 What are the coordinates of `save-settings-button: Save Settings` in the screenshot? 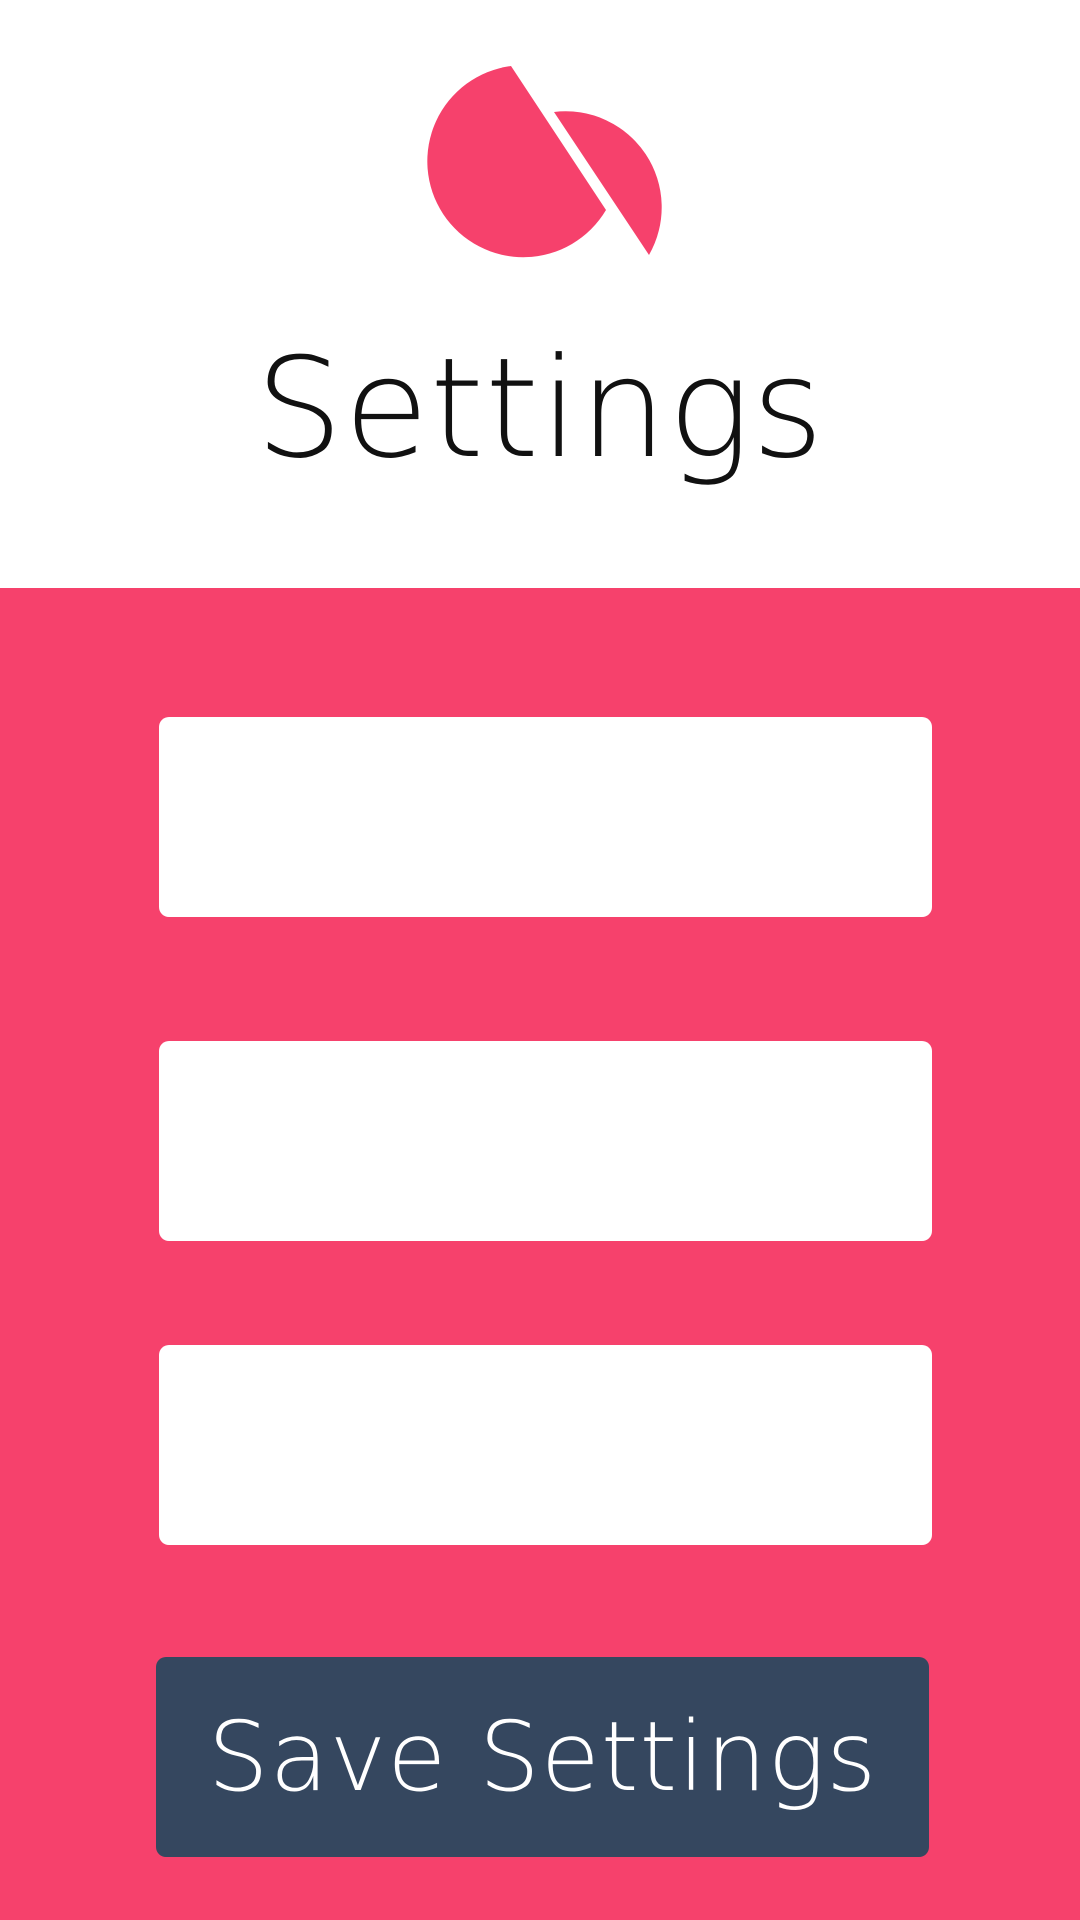 It's located at (542, 1757).